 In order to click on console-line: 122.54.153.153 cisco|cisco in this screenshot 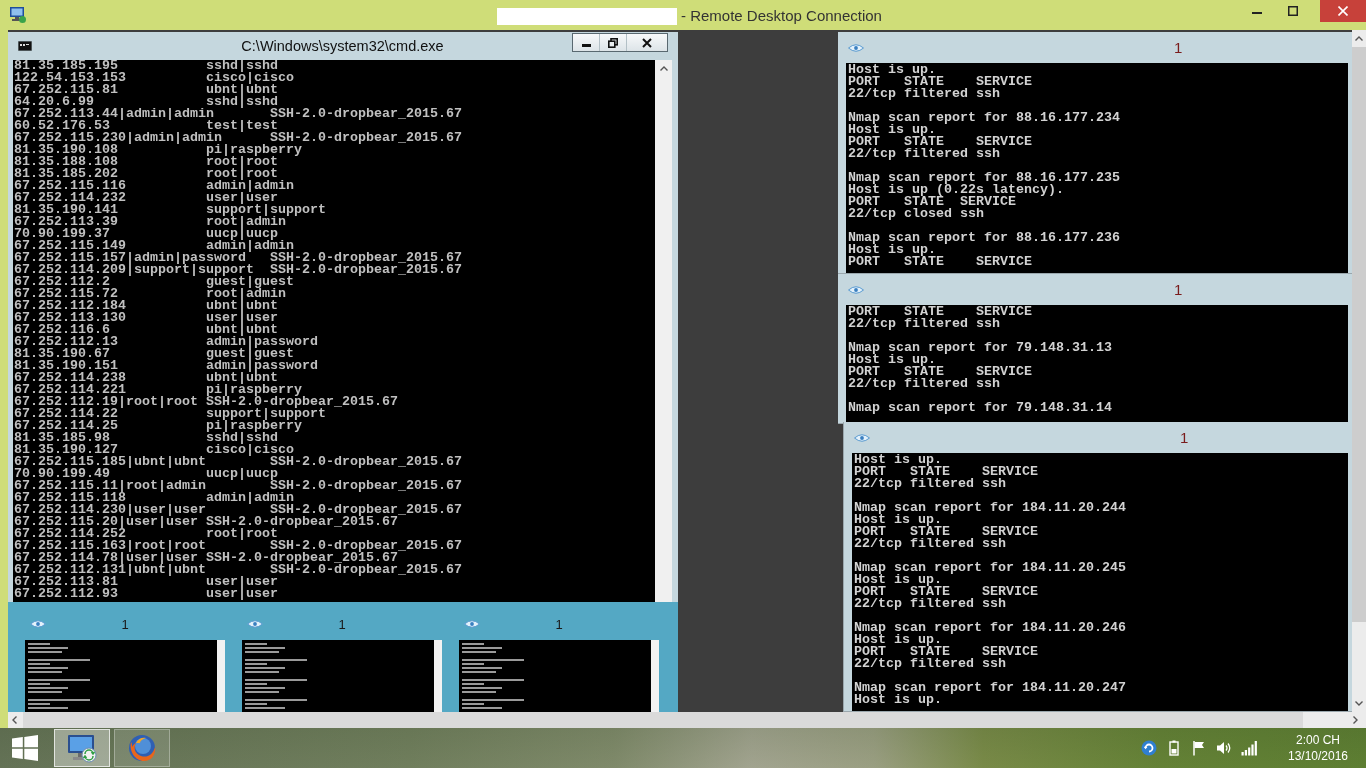, I will do `click(154, 78)`.